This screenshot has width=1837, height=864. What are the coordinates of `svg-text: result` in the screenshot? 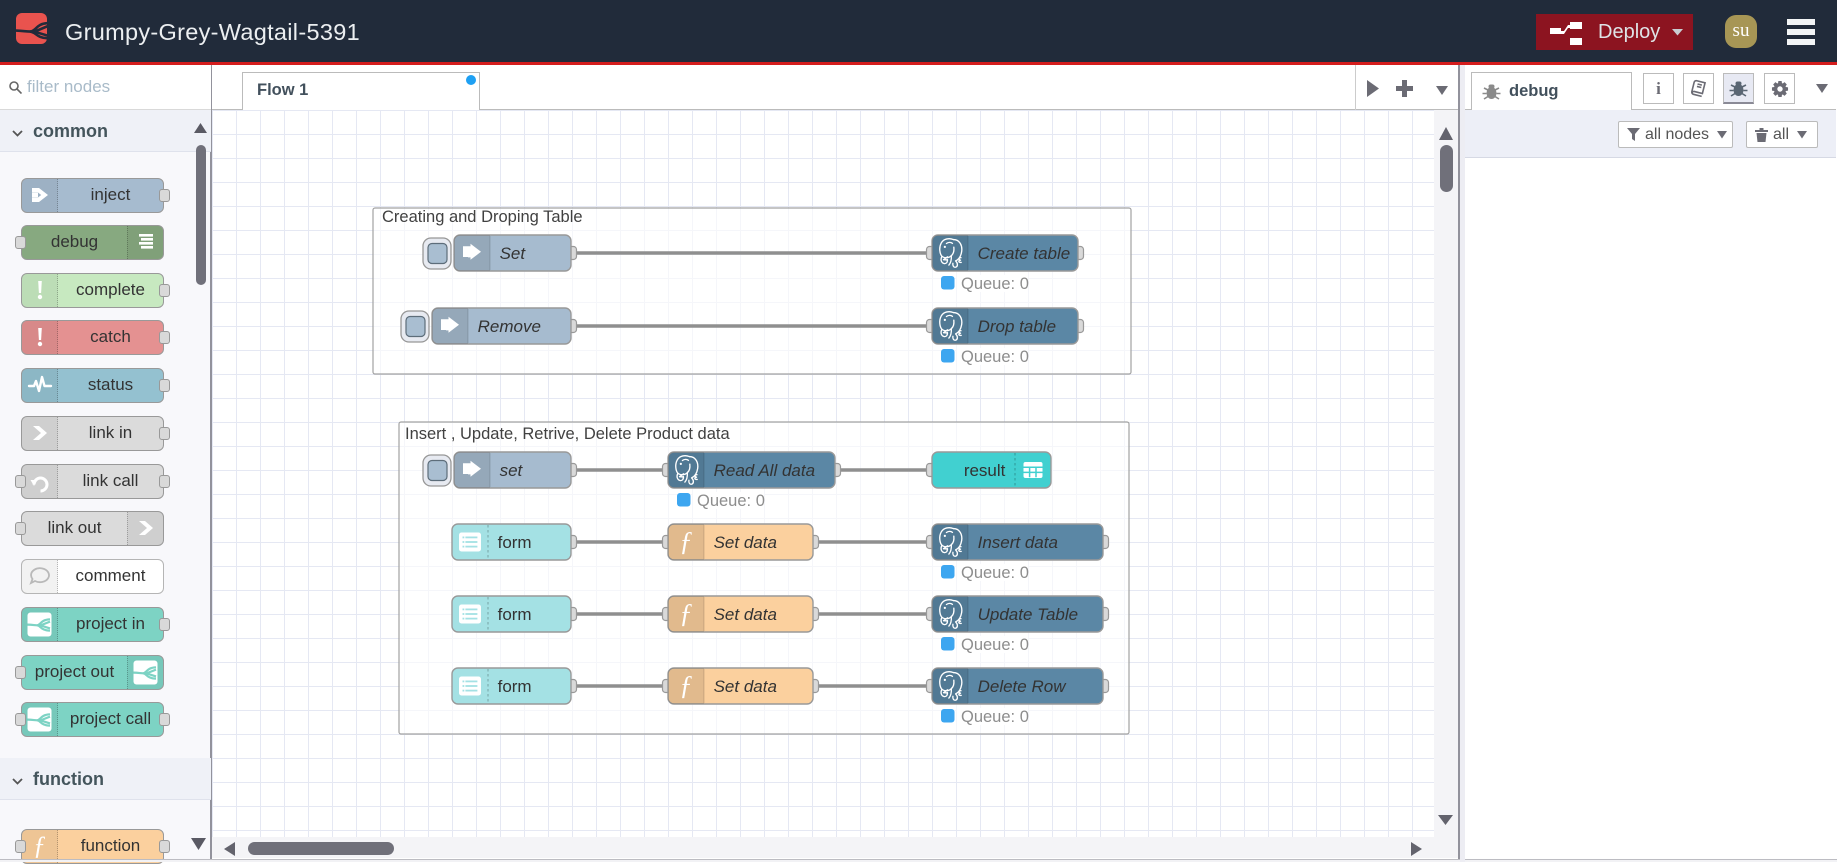 It's located at (985, 470).